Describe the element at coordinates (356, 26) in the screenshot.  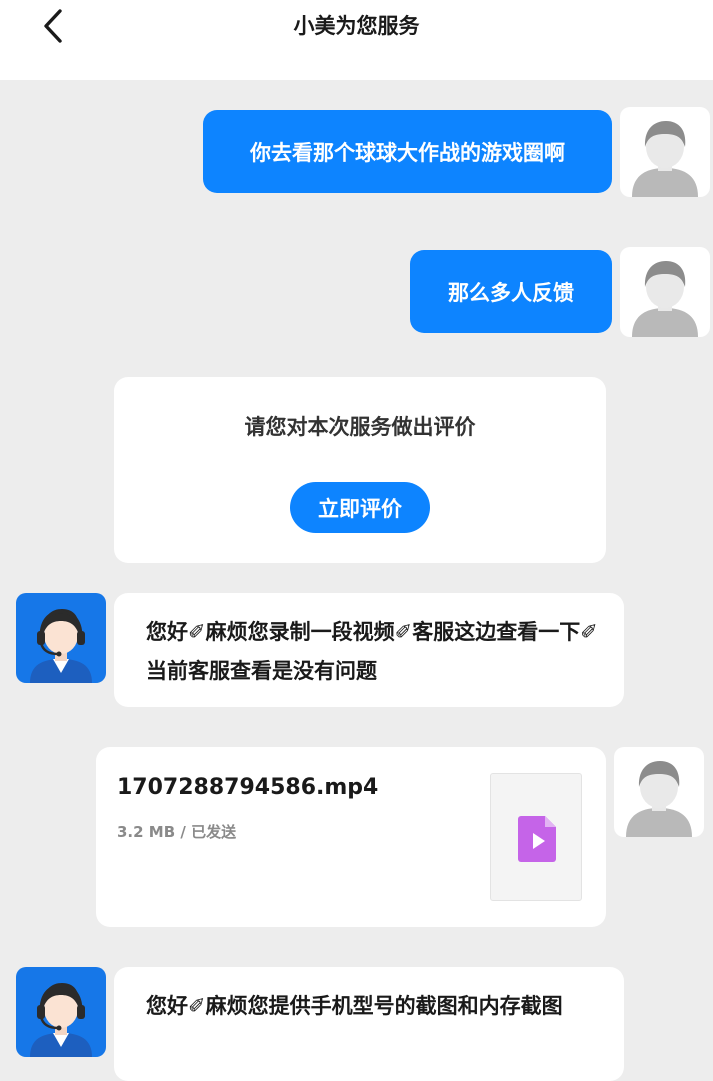
I see `page-title: 小美为您服务` at that location.